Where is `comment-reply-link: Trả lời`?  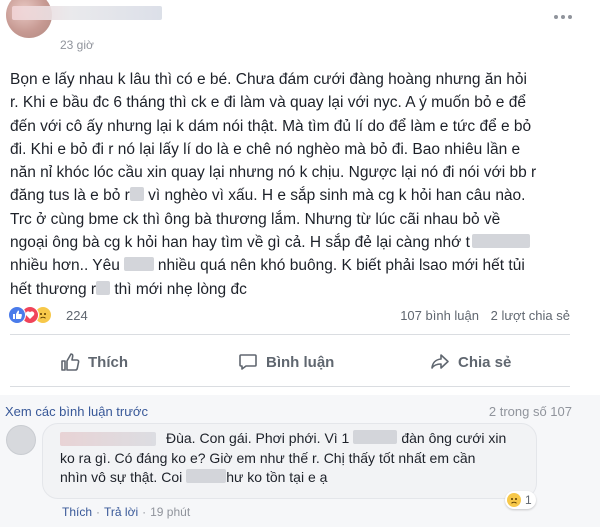 comment-reply-link: Trả lời is located at coordinates (121, 512).